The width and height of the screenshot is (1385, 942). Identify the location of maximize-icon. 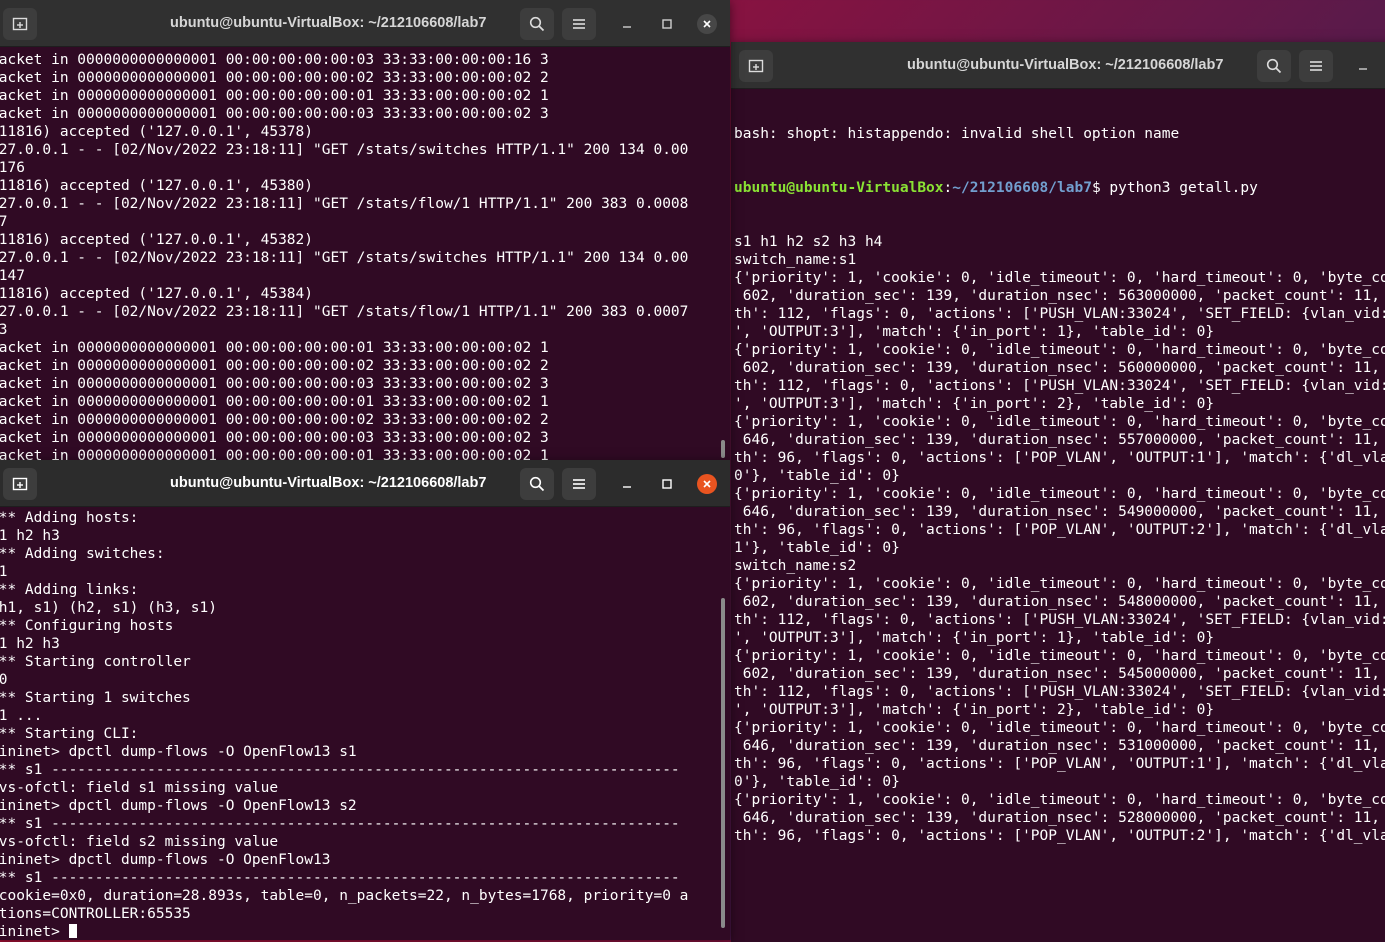
(667, 24).